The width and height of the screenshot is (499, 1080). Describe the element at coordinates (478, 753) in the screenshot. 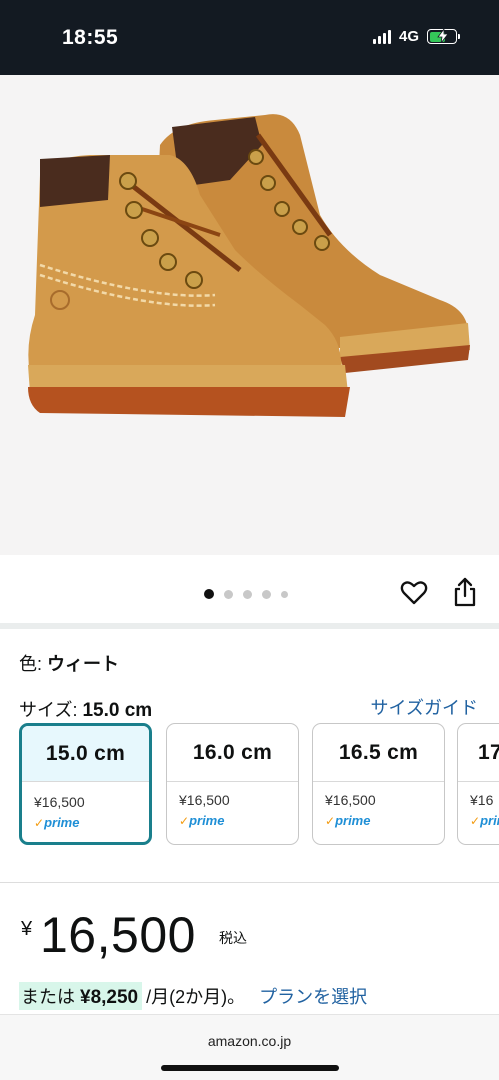

I see `size-option-label: 17` at that location.